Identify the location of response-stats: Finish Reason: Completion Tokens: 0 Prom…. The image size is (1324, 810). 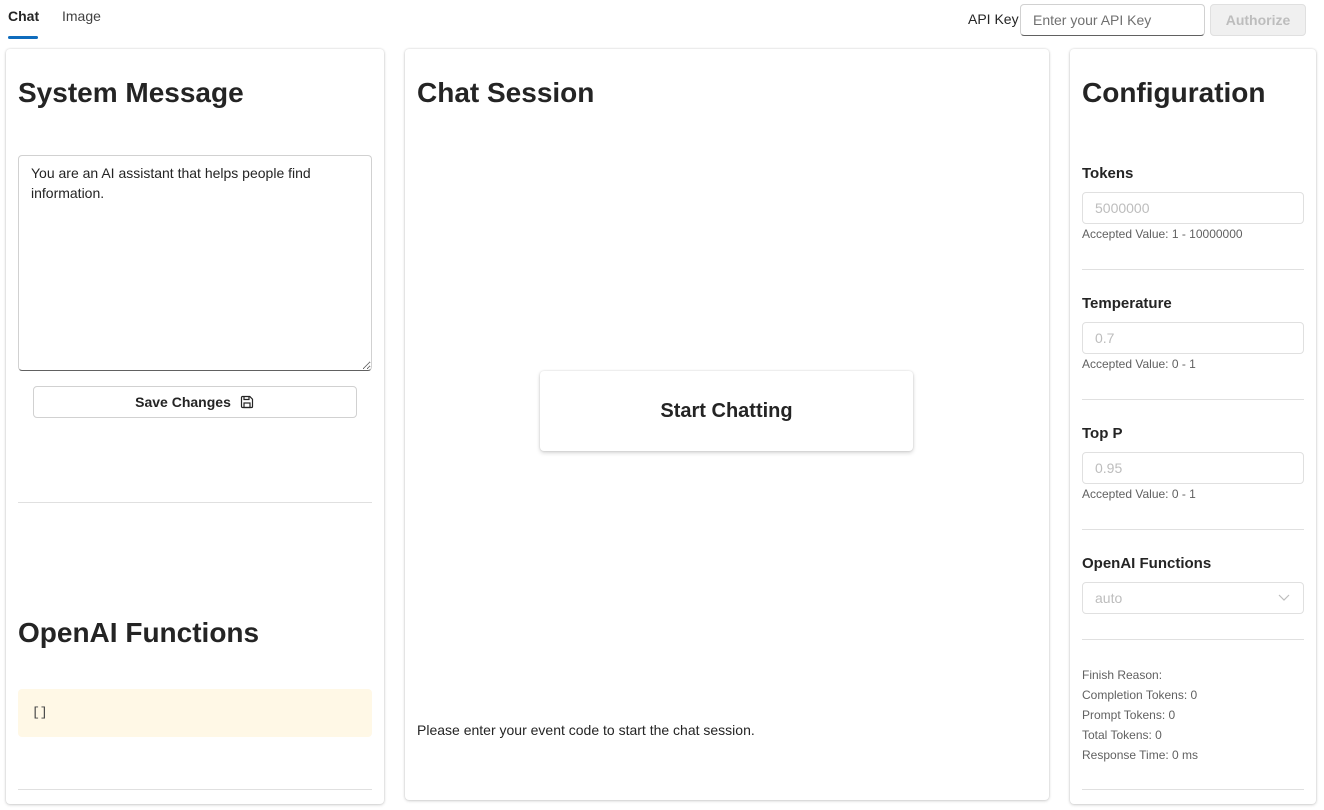
(1140, 715).